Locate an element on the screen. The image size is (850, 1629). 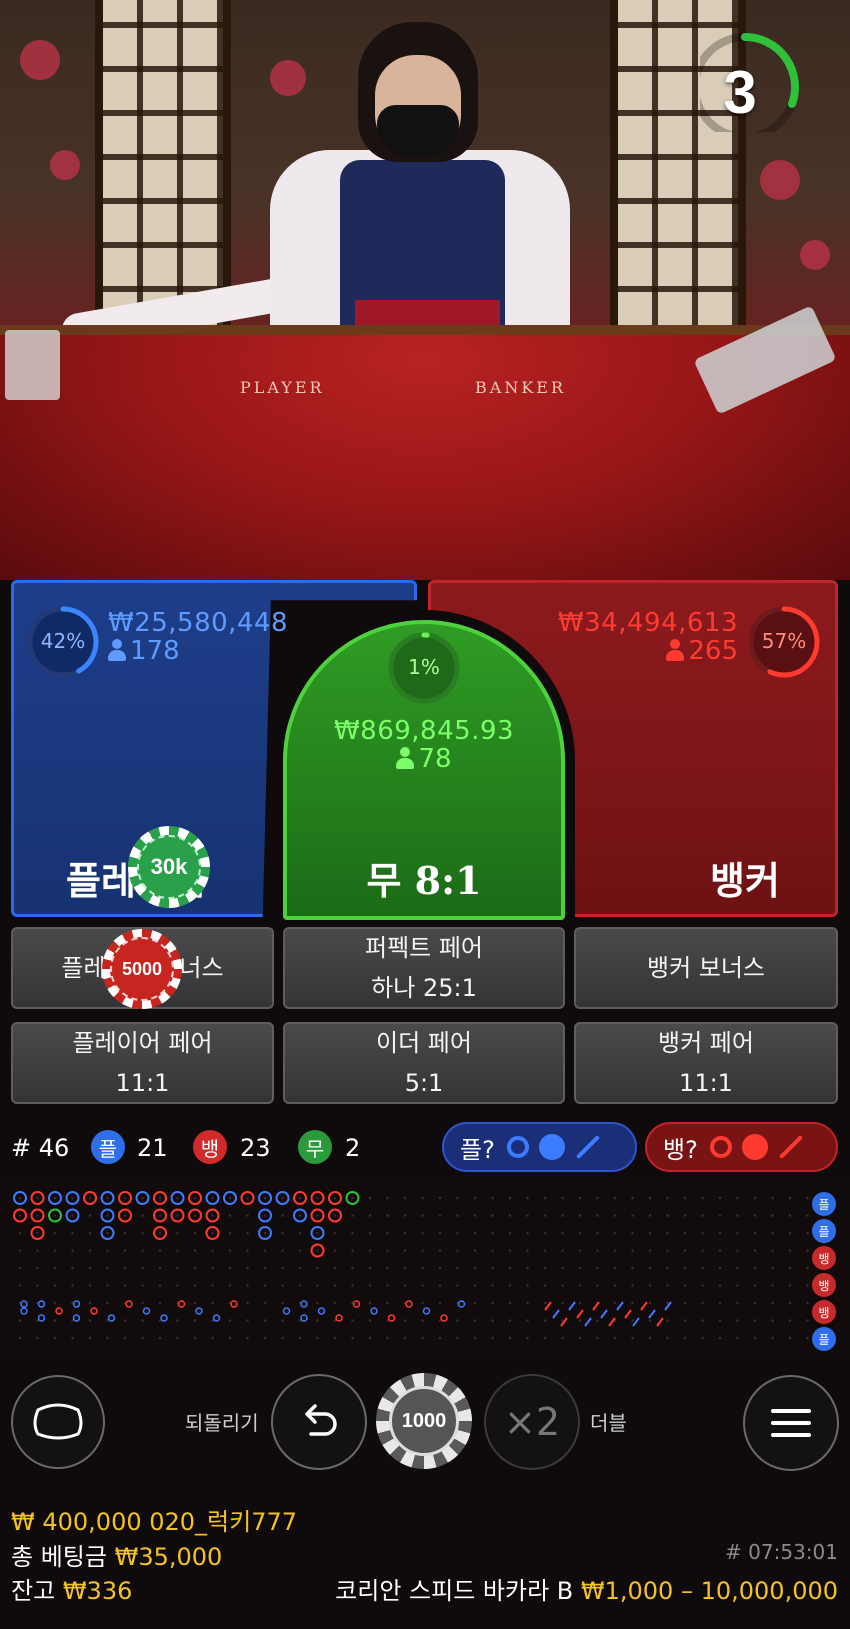
table-view-button is located at coordinates (58, 1422).